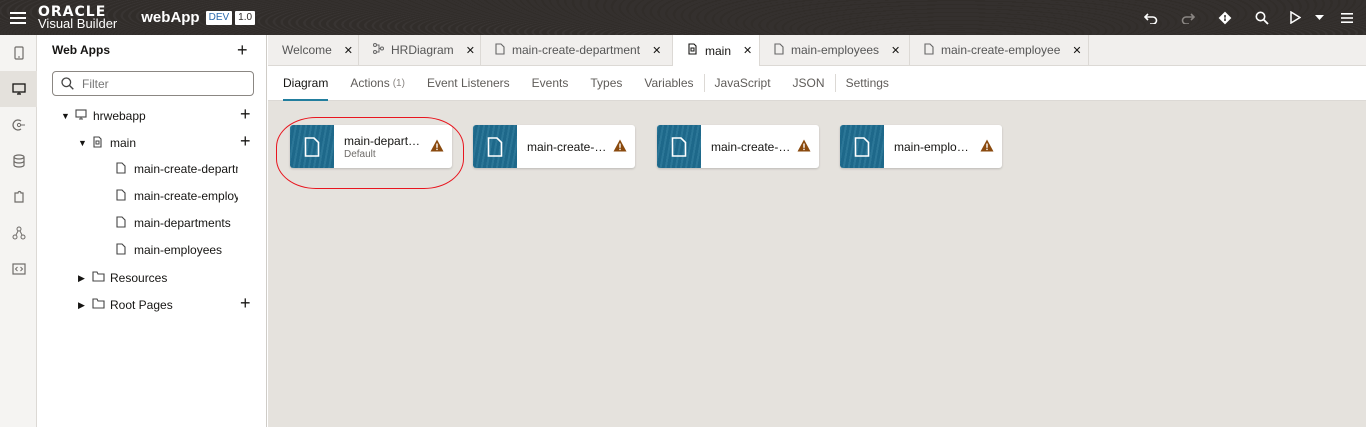 Image resolution: width=1366 pixels, height=427 pixels. Describe the element at coordinates (182, 223) in the screenshot. I see `tree-label-page: main-departments` at that location.